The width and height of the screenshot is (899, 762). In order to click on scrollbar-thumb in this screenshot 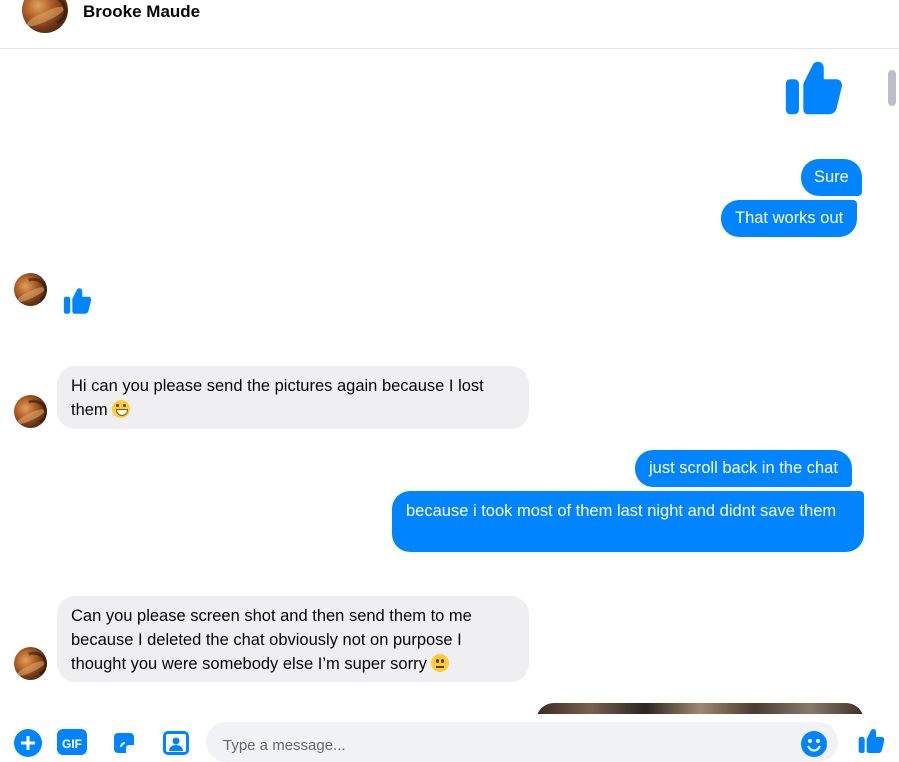, I will do `click(892, 88)`.